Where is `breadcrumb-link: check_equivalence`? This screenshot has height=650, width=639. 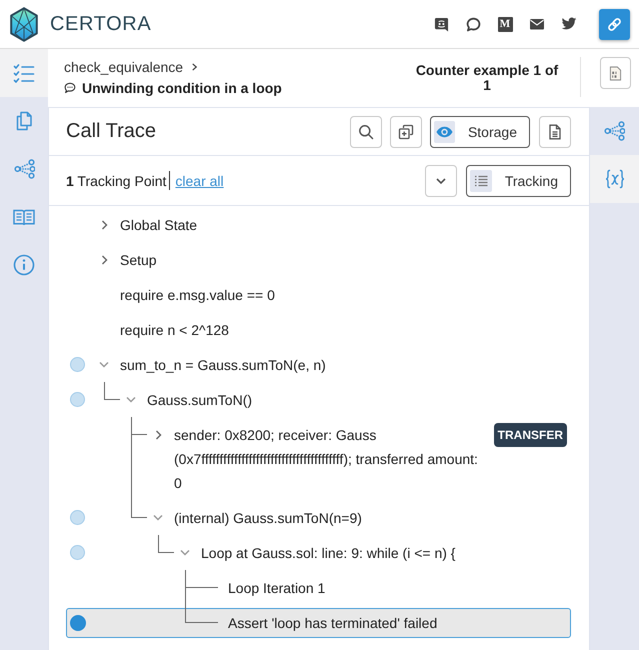 breadcrumb-link: check_equivalence is located at coordinates (124, 67).